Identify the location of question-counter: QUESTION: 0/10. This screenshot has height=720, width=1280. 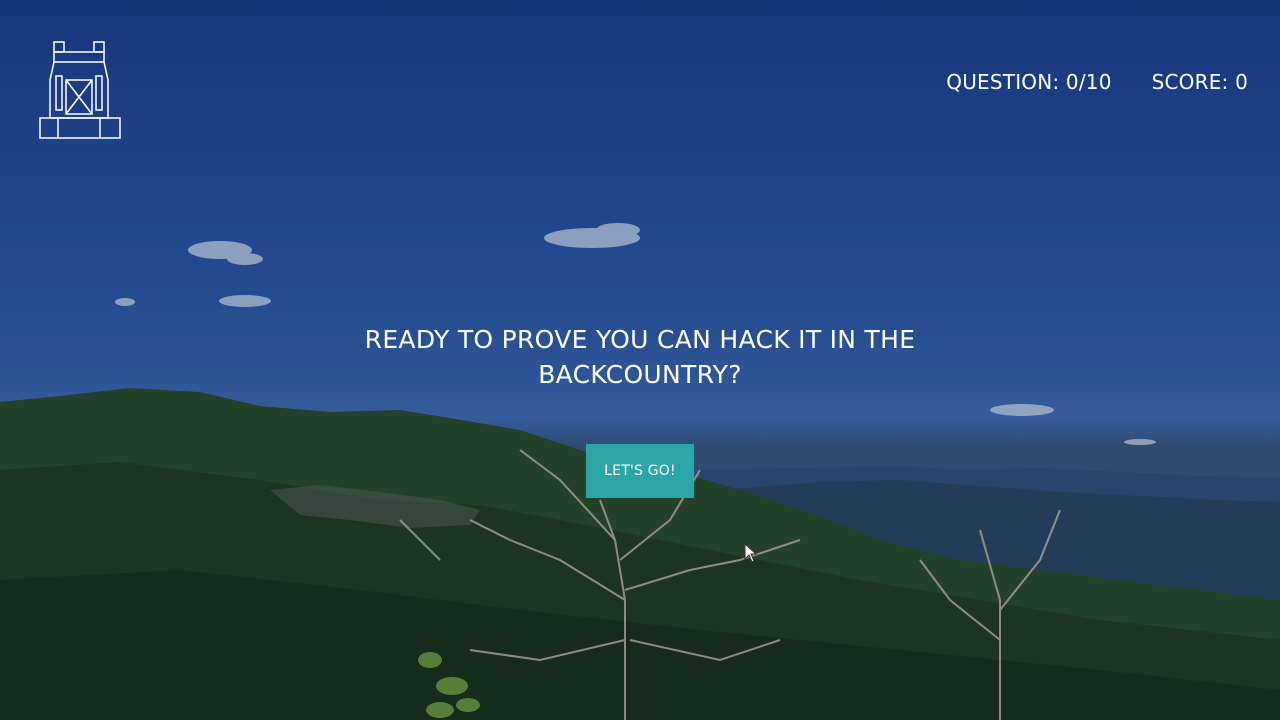
(1028, 82).